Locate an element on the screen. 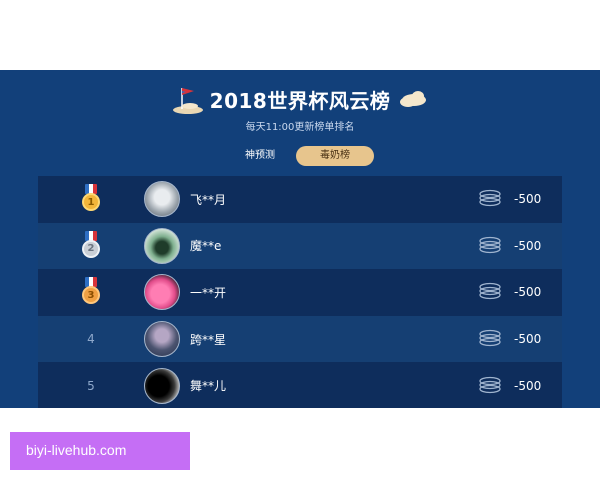 The image size is (600, 480). title-row: 2018世界杯风云榜 is located at coordinates (300, 99).